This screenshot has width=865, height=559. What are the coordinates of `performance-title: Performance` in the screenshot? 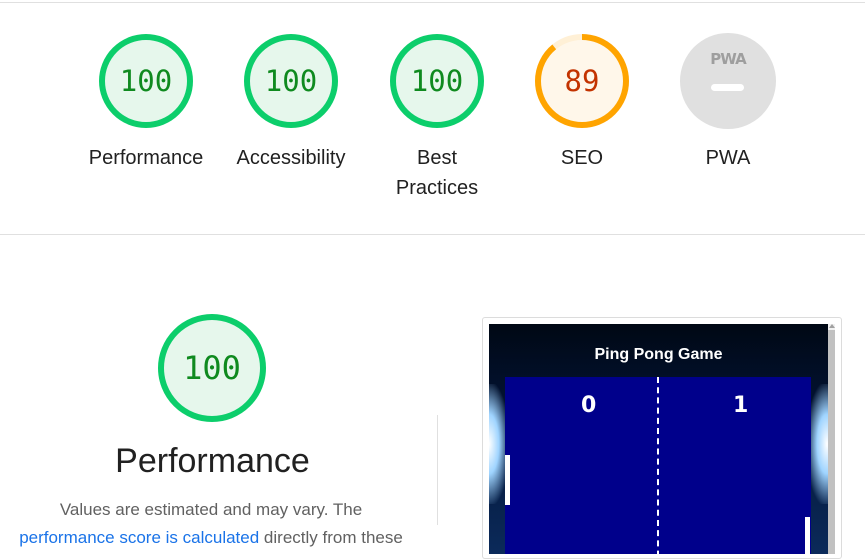 It's located at (212, 461).